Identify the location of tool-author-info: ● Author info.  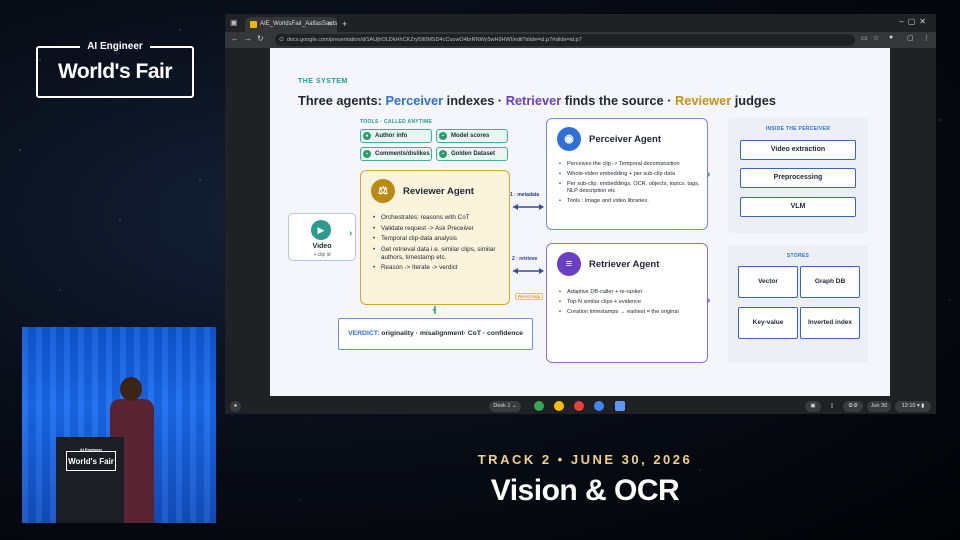
(396, 136).